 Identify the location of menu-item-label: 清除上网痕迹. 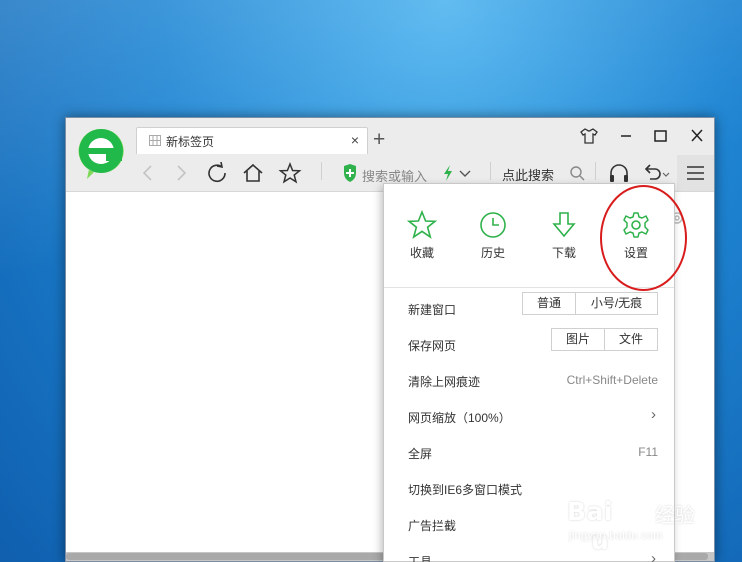
(444, 382).